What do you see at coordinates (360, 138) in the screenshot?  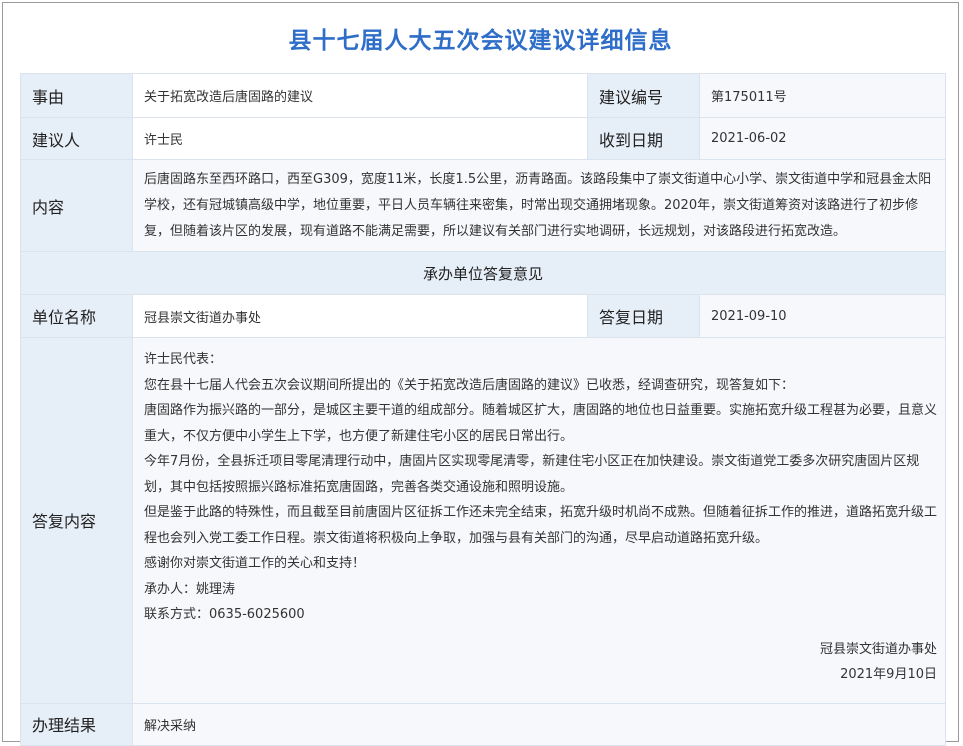 I see `proposer-value: 许士民` at bounding box center [360, 138].